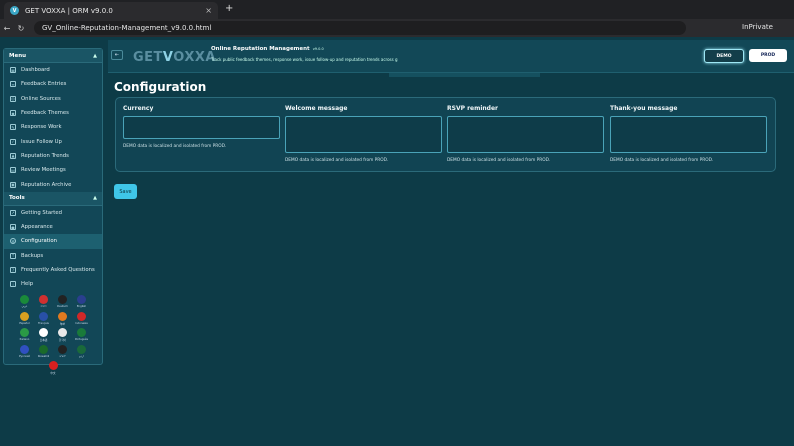  I want to click on save-button: Save, so click(125, 191).